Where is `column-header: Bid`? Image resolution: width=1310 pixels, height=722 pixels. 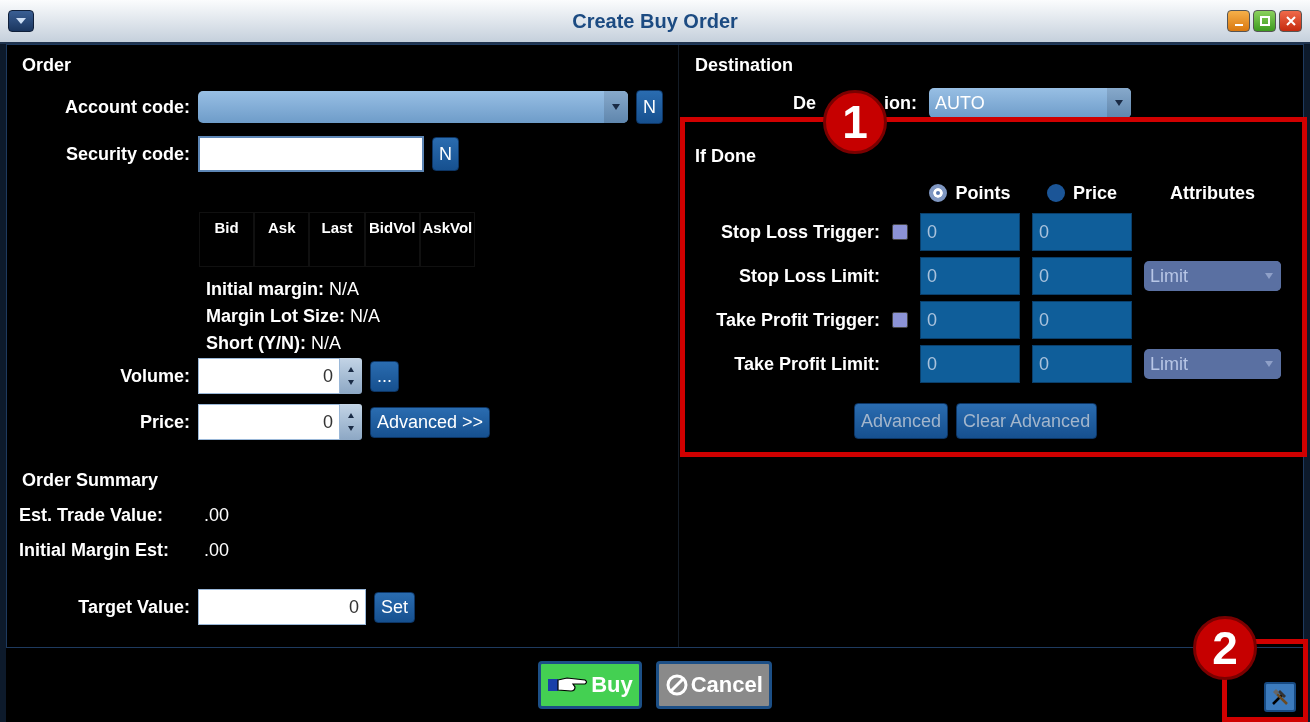 column-header: Bid is located at coordinates (227, 239).